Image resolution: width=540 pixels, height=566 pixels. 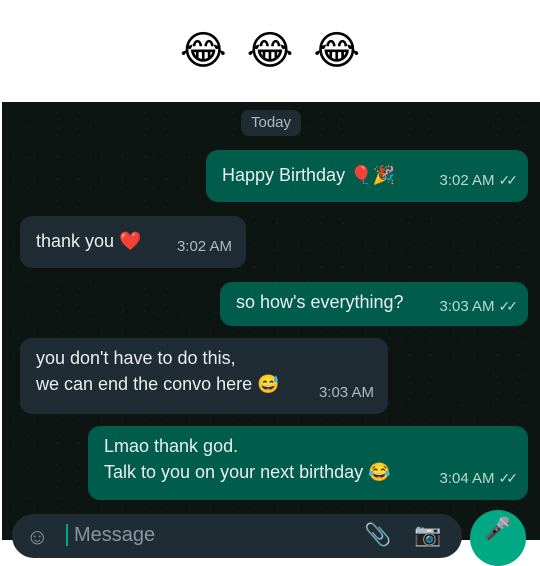 I want to click on message-meta: 3:04 AM ✓✓, so click(x=479, y=478).